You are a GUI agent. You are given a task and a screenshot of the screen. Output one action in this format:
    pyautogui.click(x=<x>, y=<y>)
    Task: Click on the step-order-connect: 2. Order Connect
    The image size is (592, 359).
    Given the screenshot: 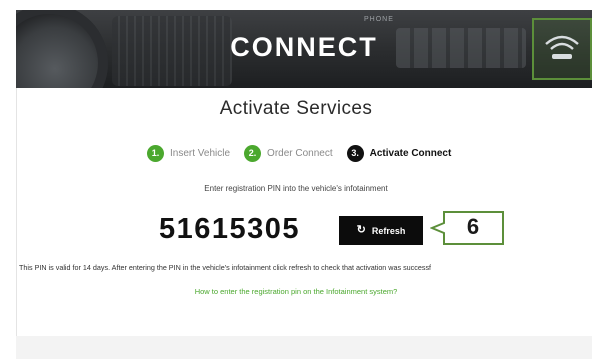 What is the action you would take?
    pyautogui.click(x=288, y=153)
    